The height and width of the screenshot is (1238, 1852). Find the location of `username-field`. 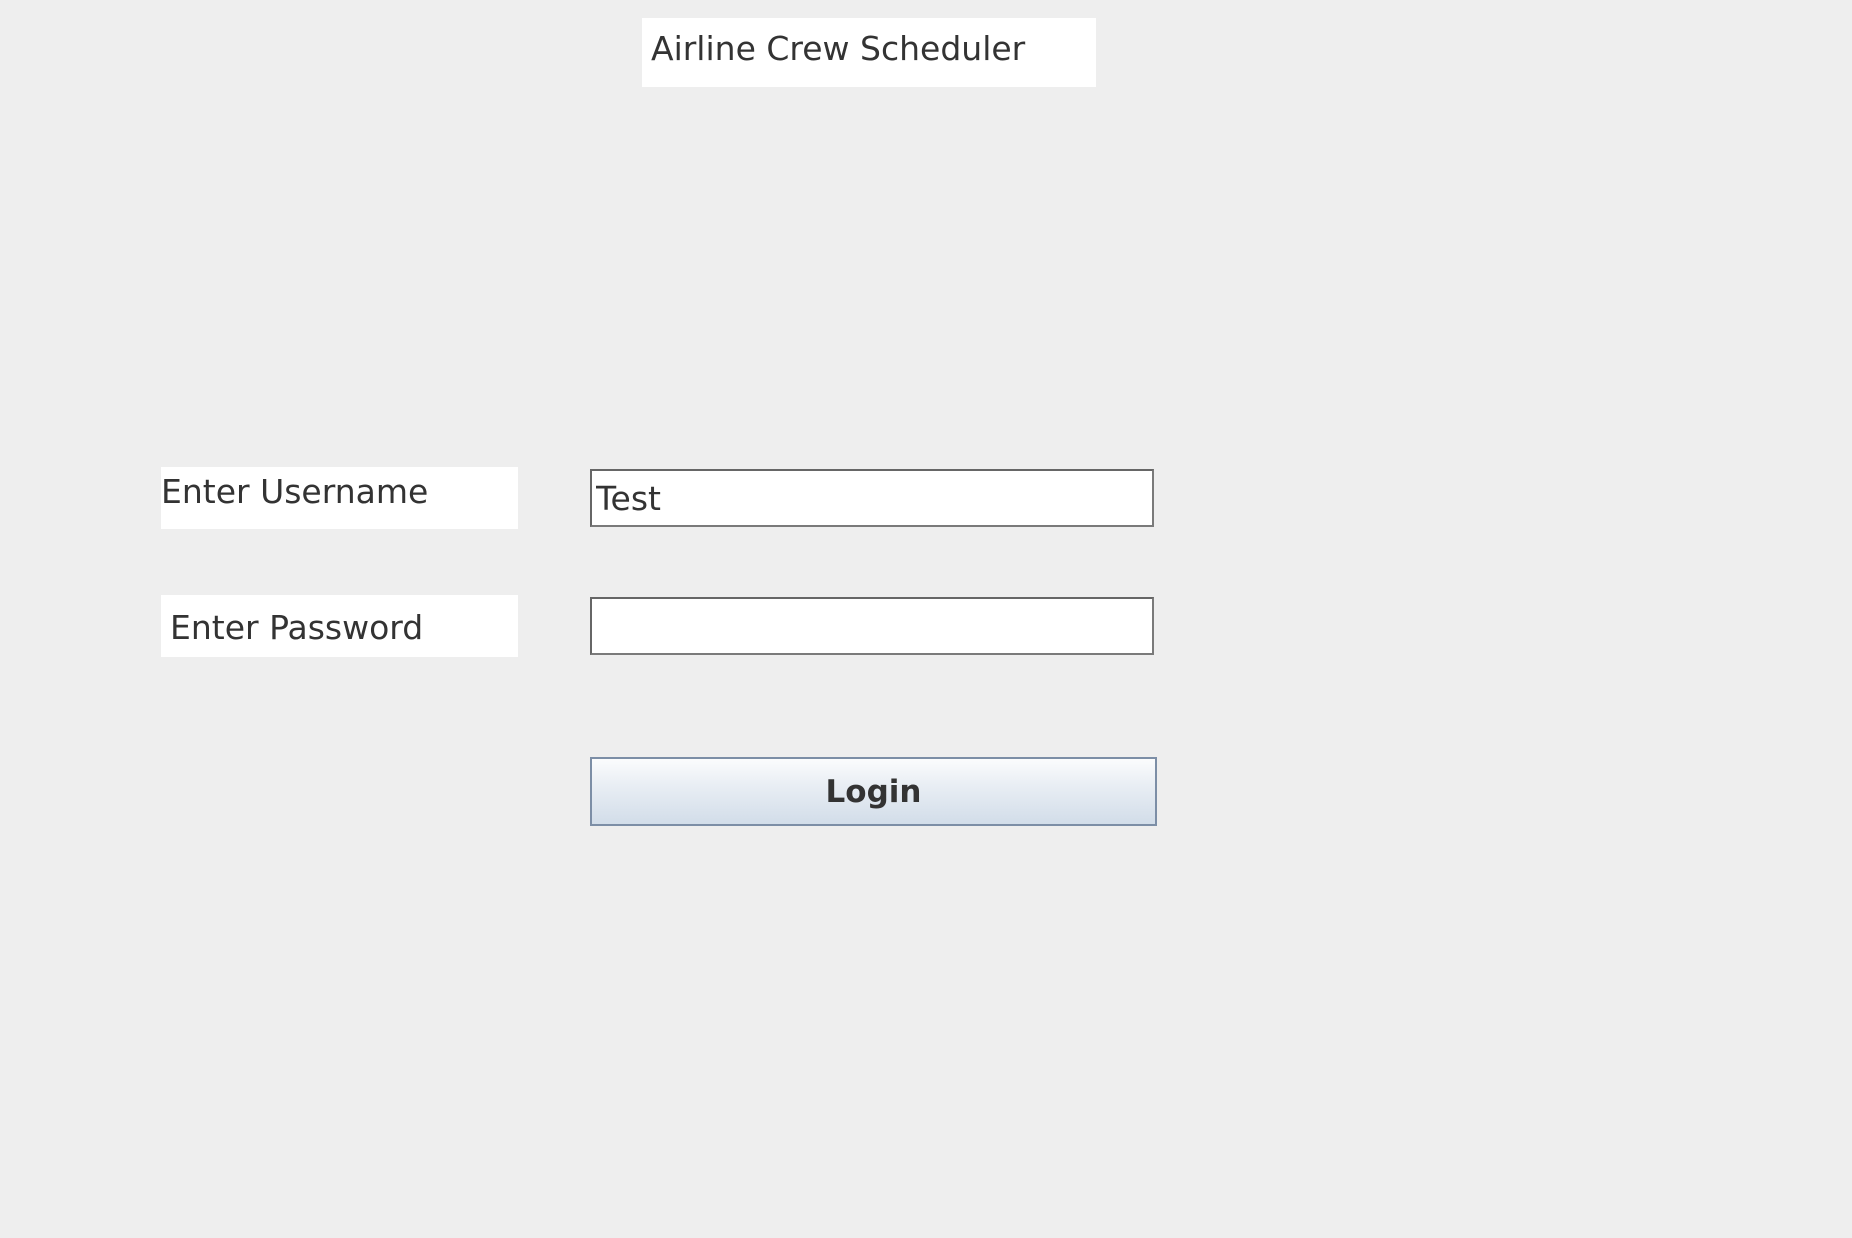

username-field is located at coordinates (872, 498).